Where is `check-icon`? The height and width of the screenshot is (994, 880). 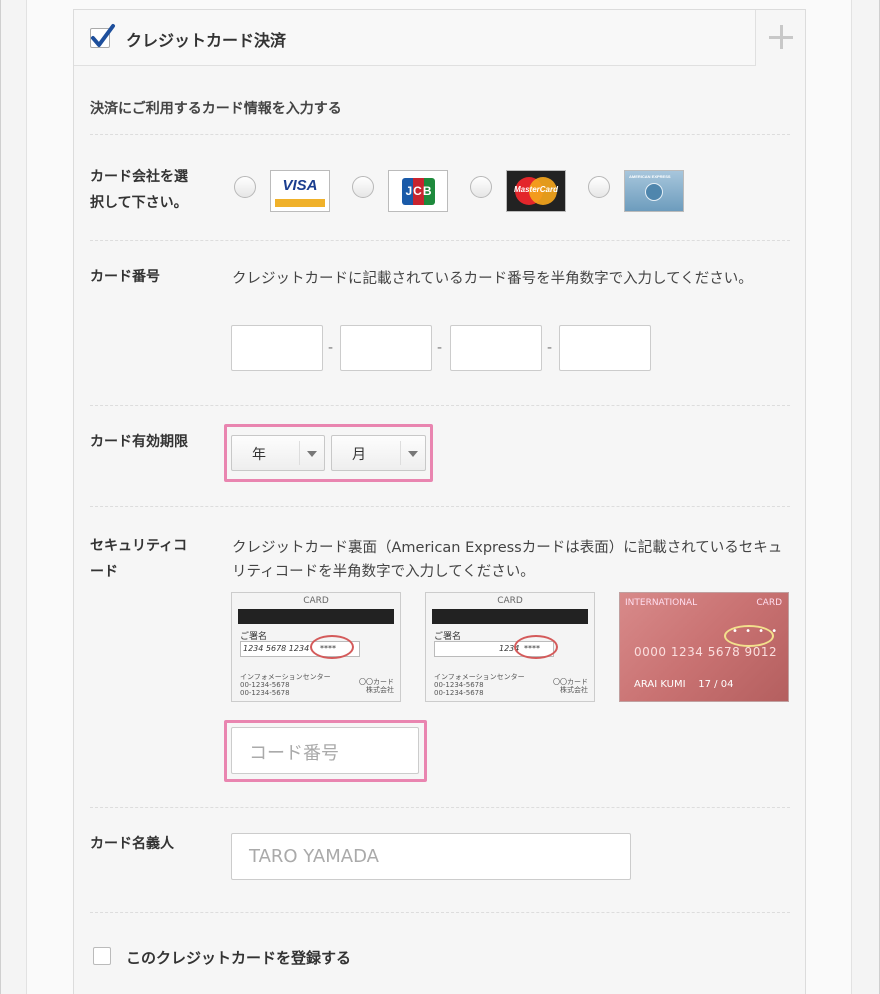 check-icon is located at coordinates (103, 35).